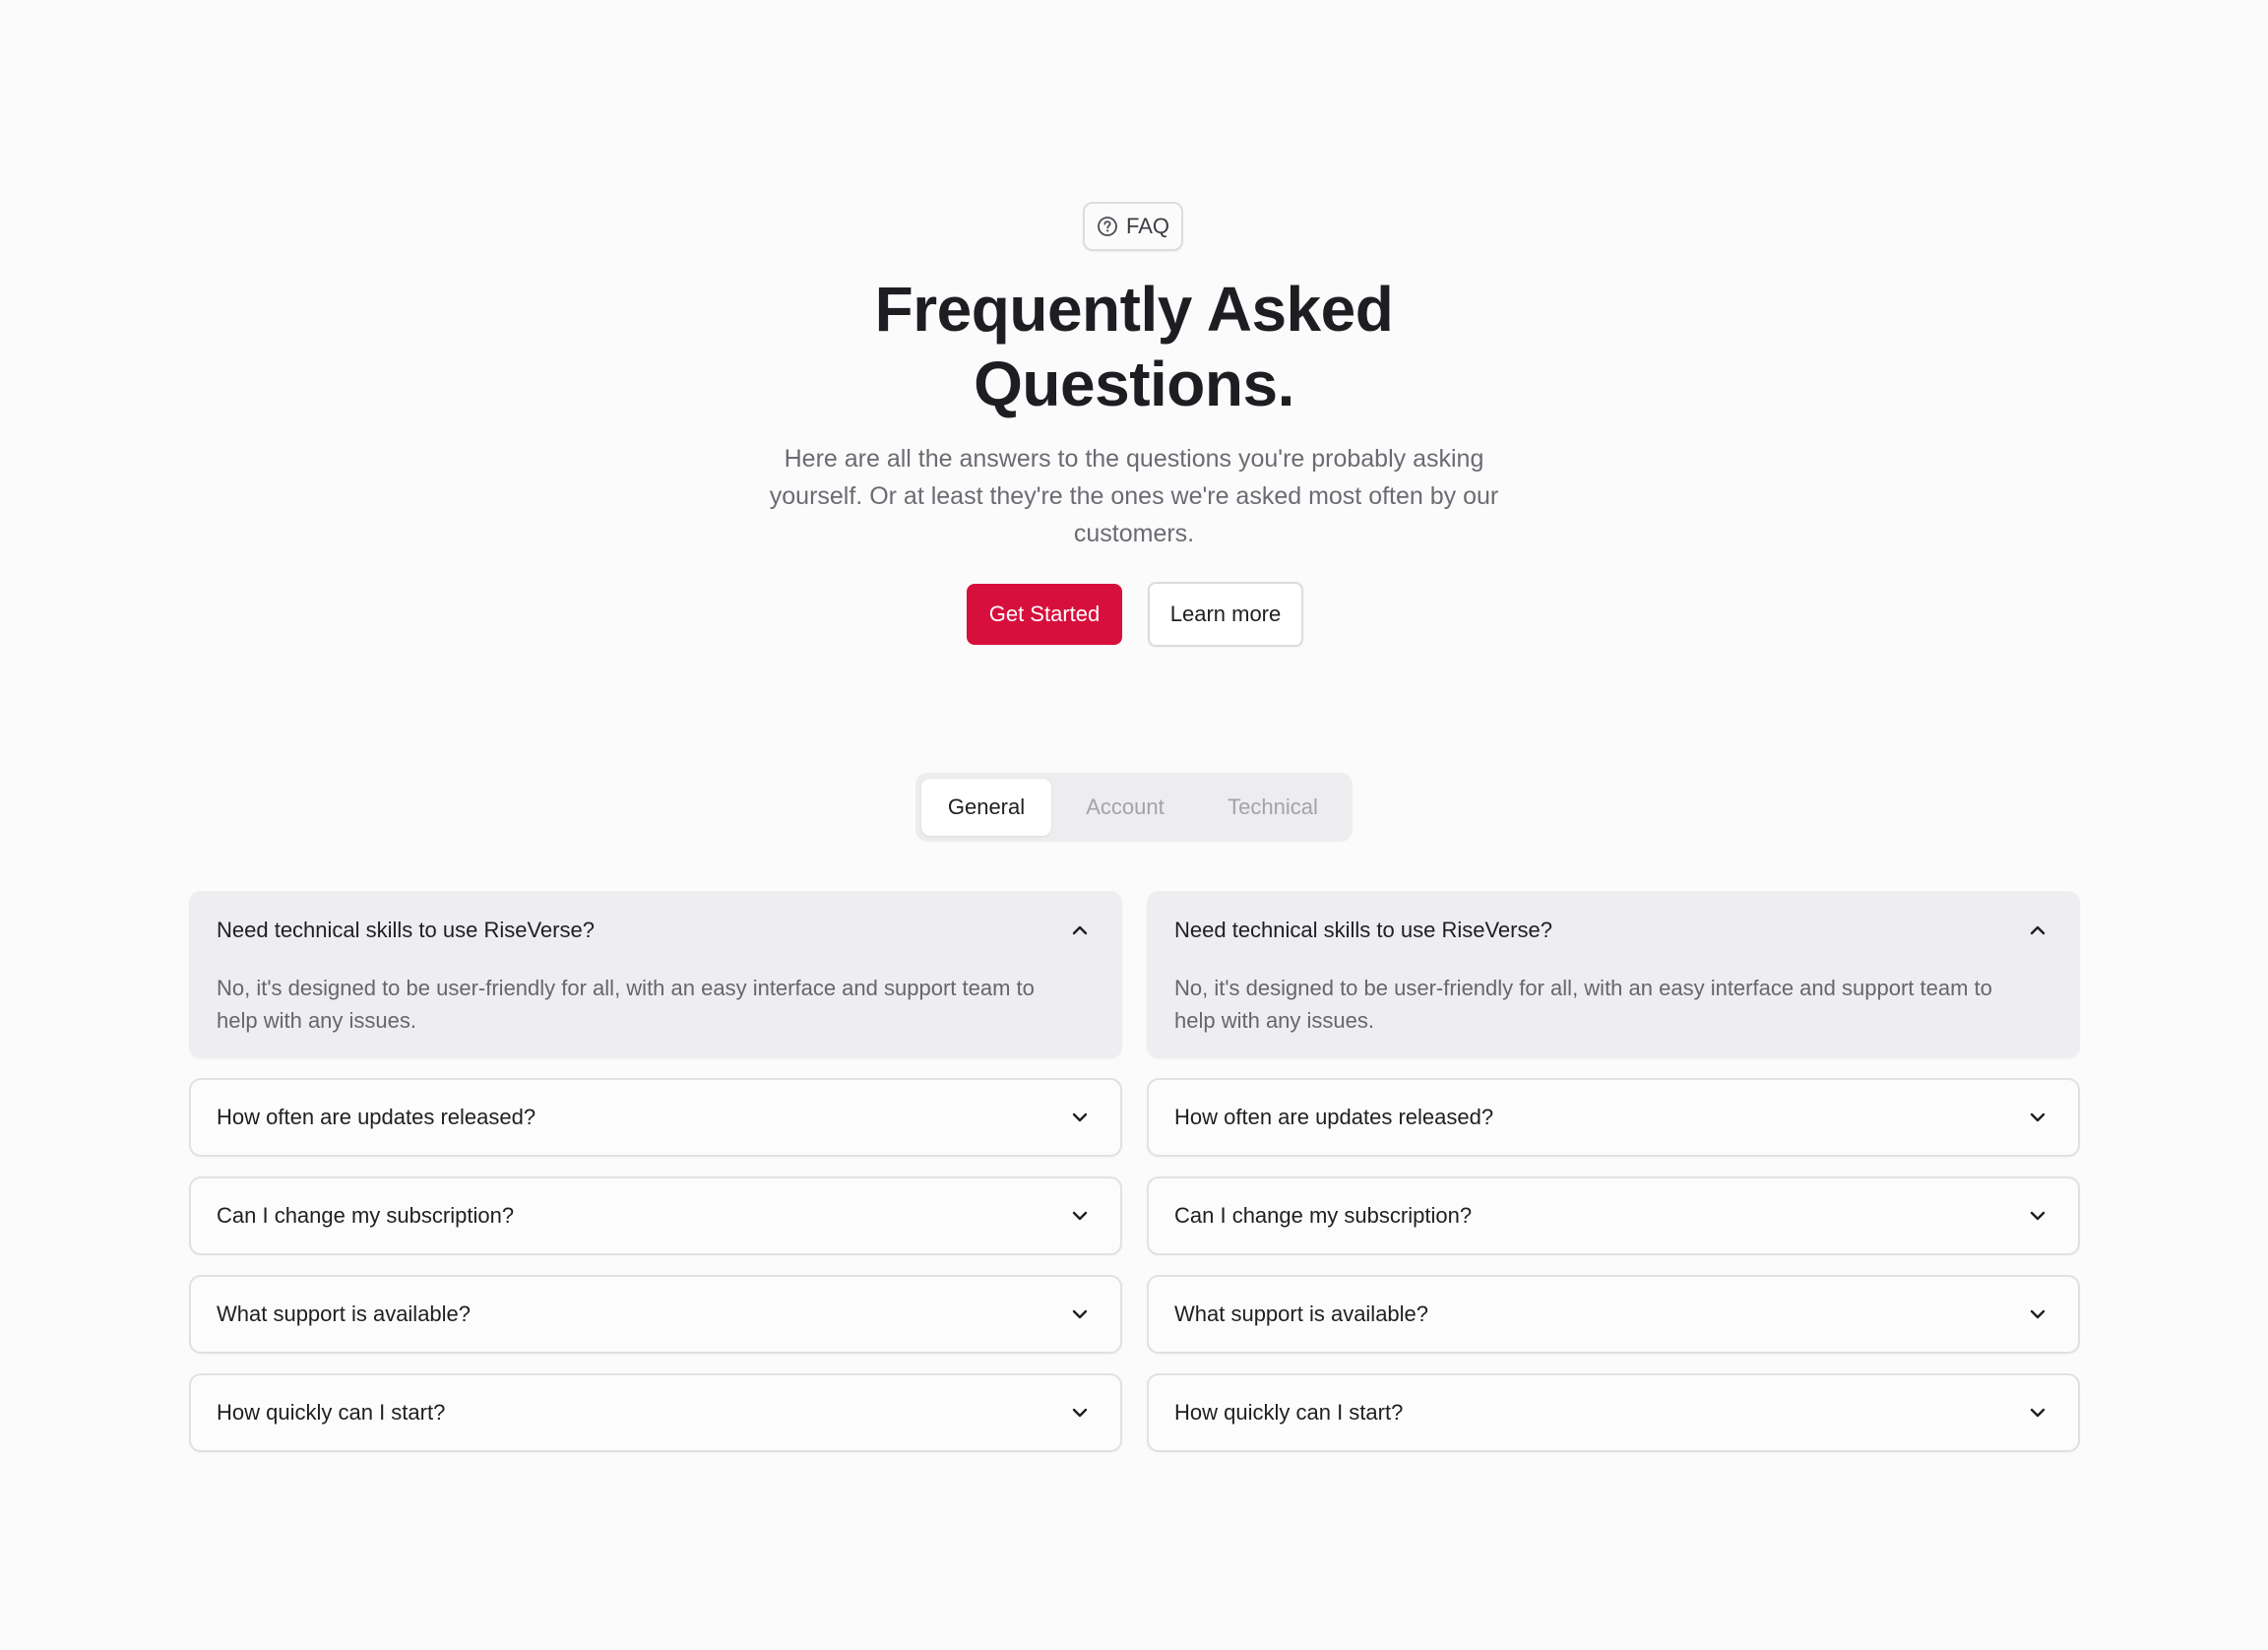 Image resolution: width=2268 pixels, height=1650 pixels. What do you see at coordinates (1225, 614) in the screenshot?
I see `learn-more-button: Learn more` at bounding box center [1225, 614].